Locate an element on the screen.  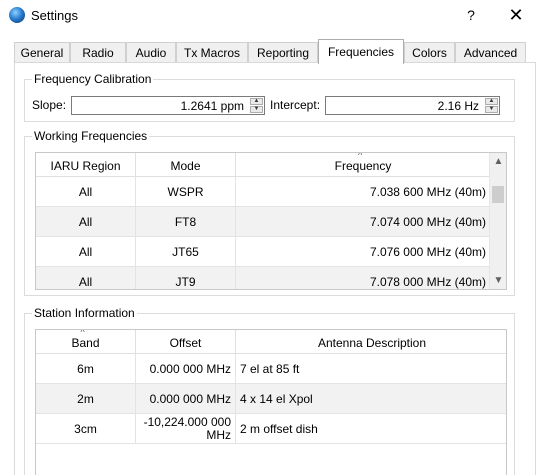
globe-icon is located at coordinates (17, 15).